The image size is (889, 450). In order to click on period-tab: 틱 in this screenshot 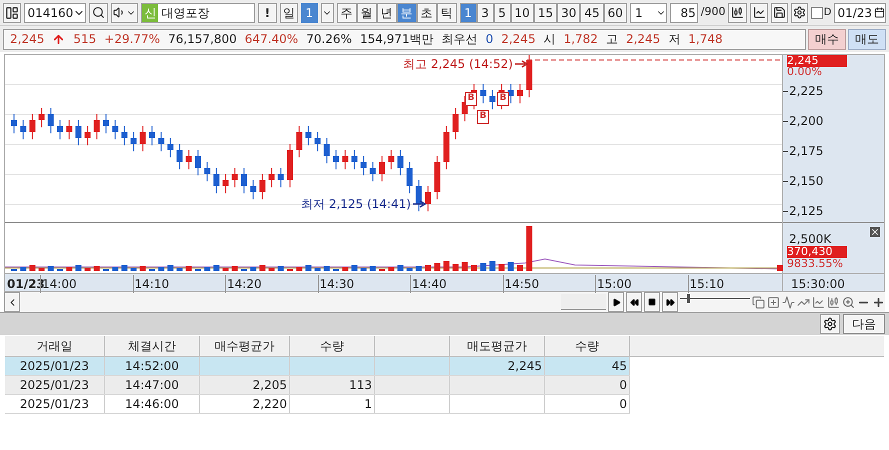, I will do `click(446, 12)`.